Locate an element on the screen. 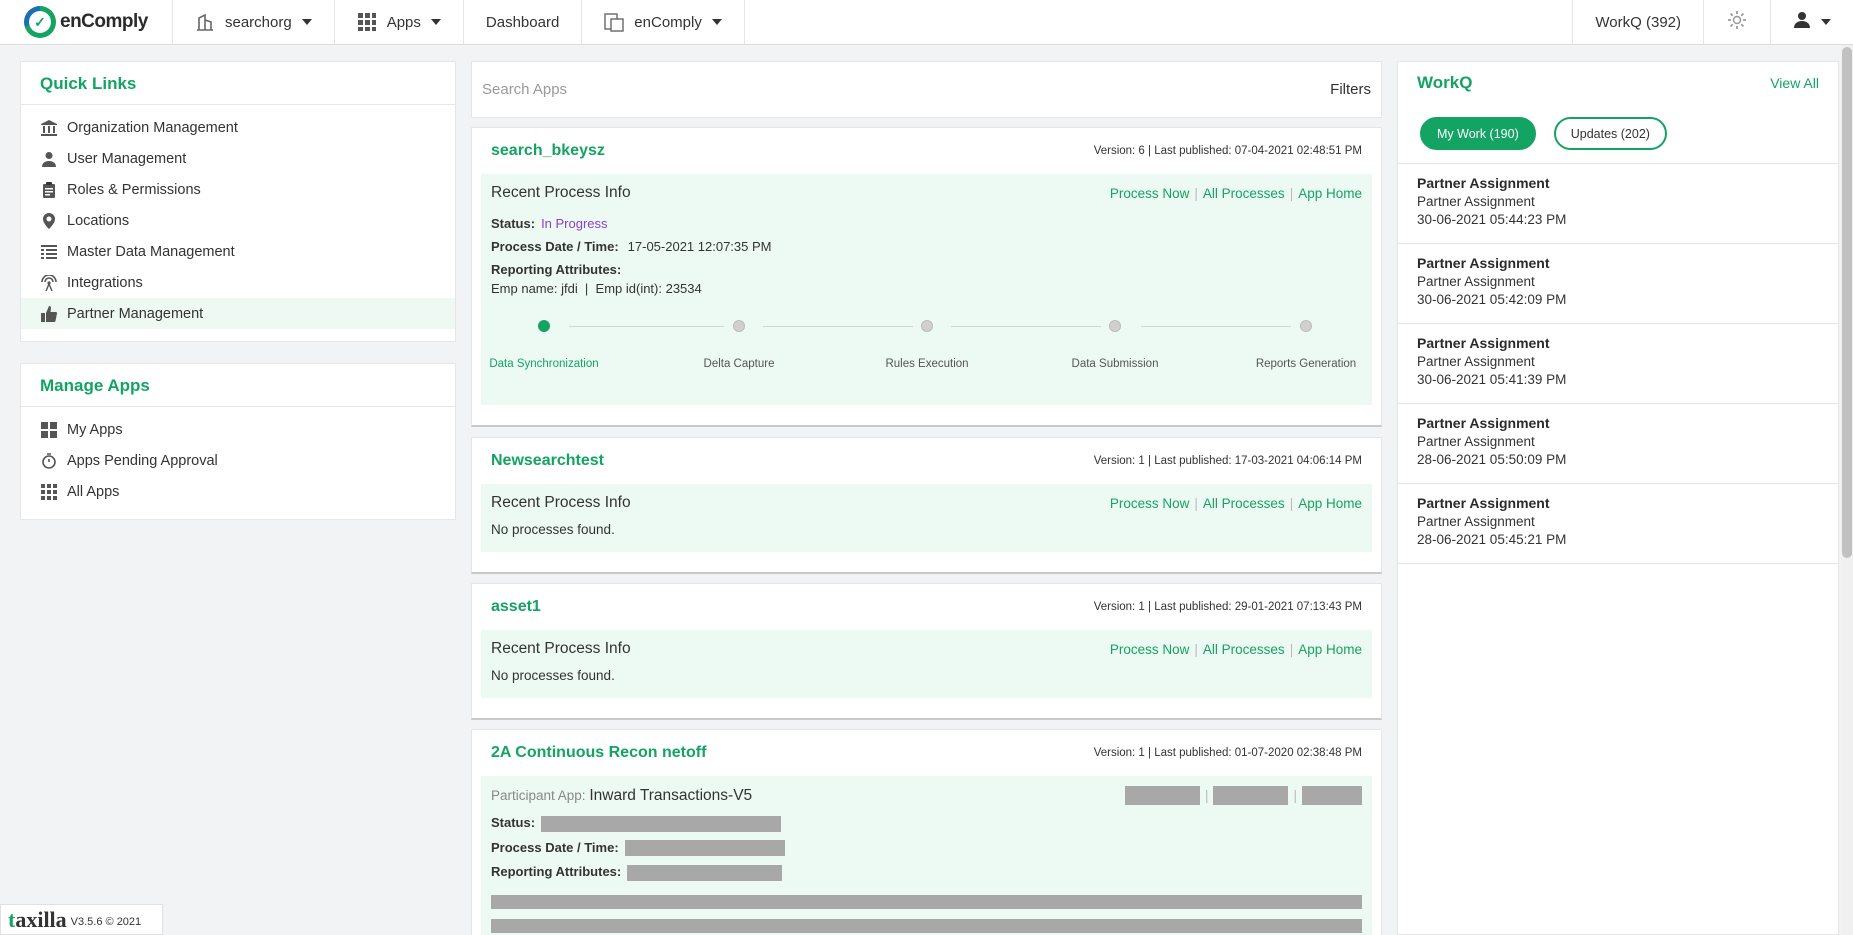 This screenshot has height=935, width=1853. app-name-link: search_bkeysz is located at coordinates (548, 151).